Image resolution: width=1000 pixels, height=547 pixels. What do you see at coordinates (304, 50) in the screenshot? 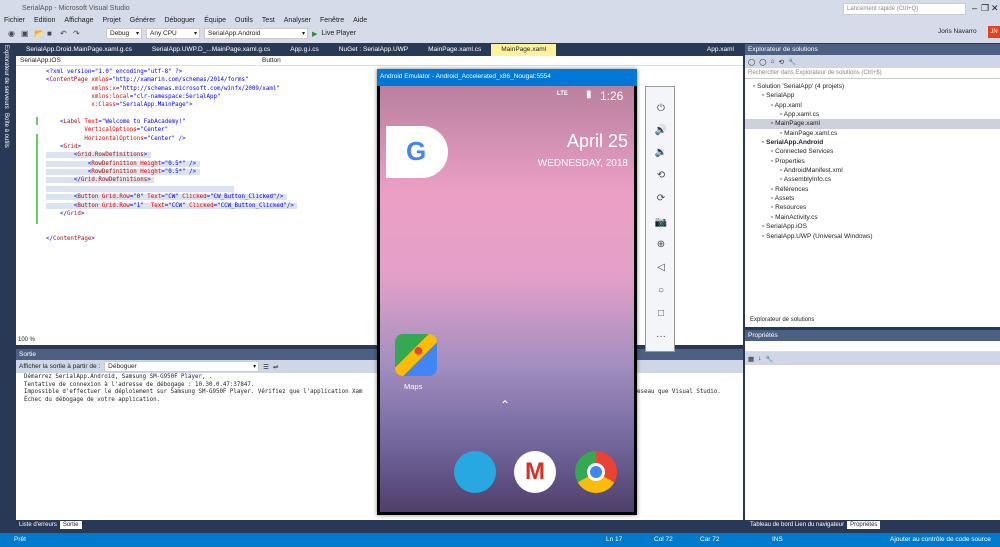
I see `tab-document: App.g.i.cs` at bounding box center [304, 50].